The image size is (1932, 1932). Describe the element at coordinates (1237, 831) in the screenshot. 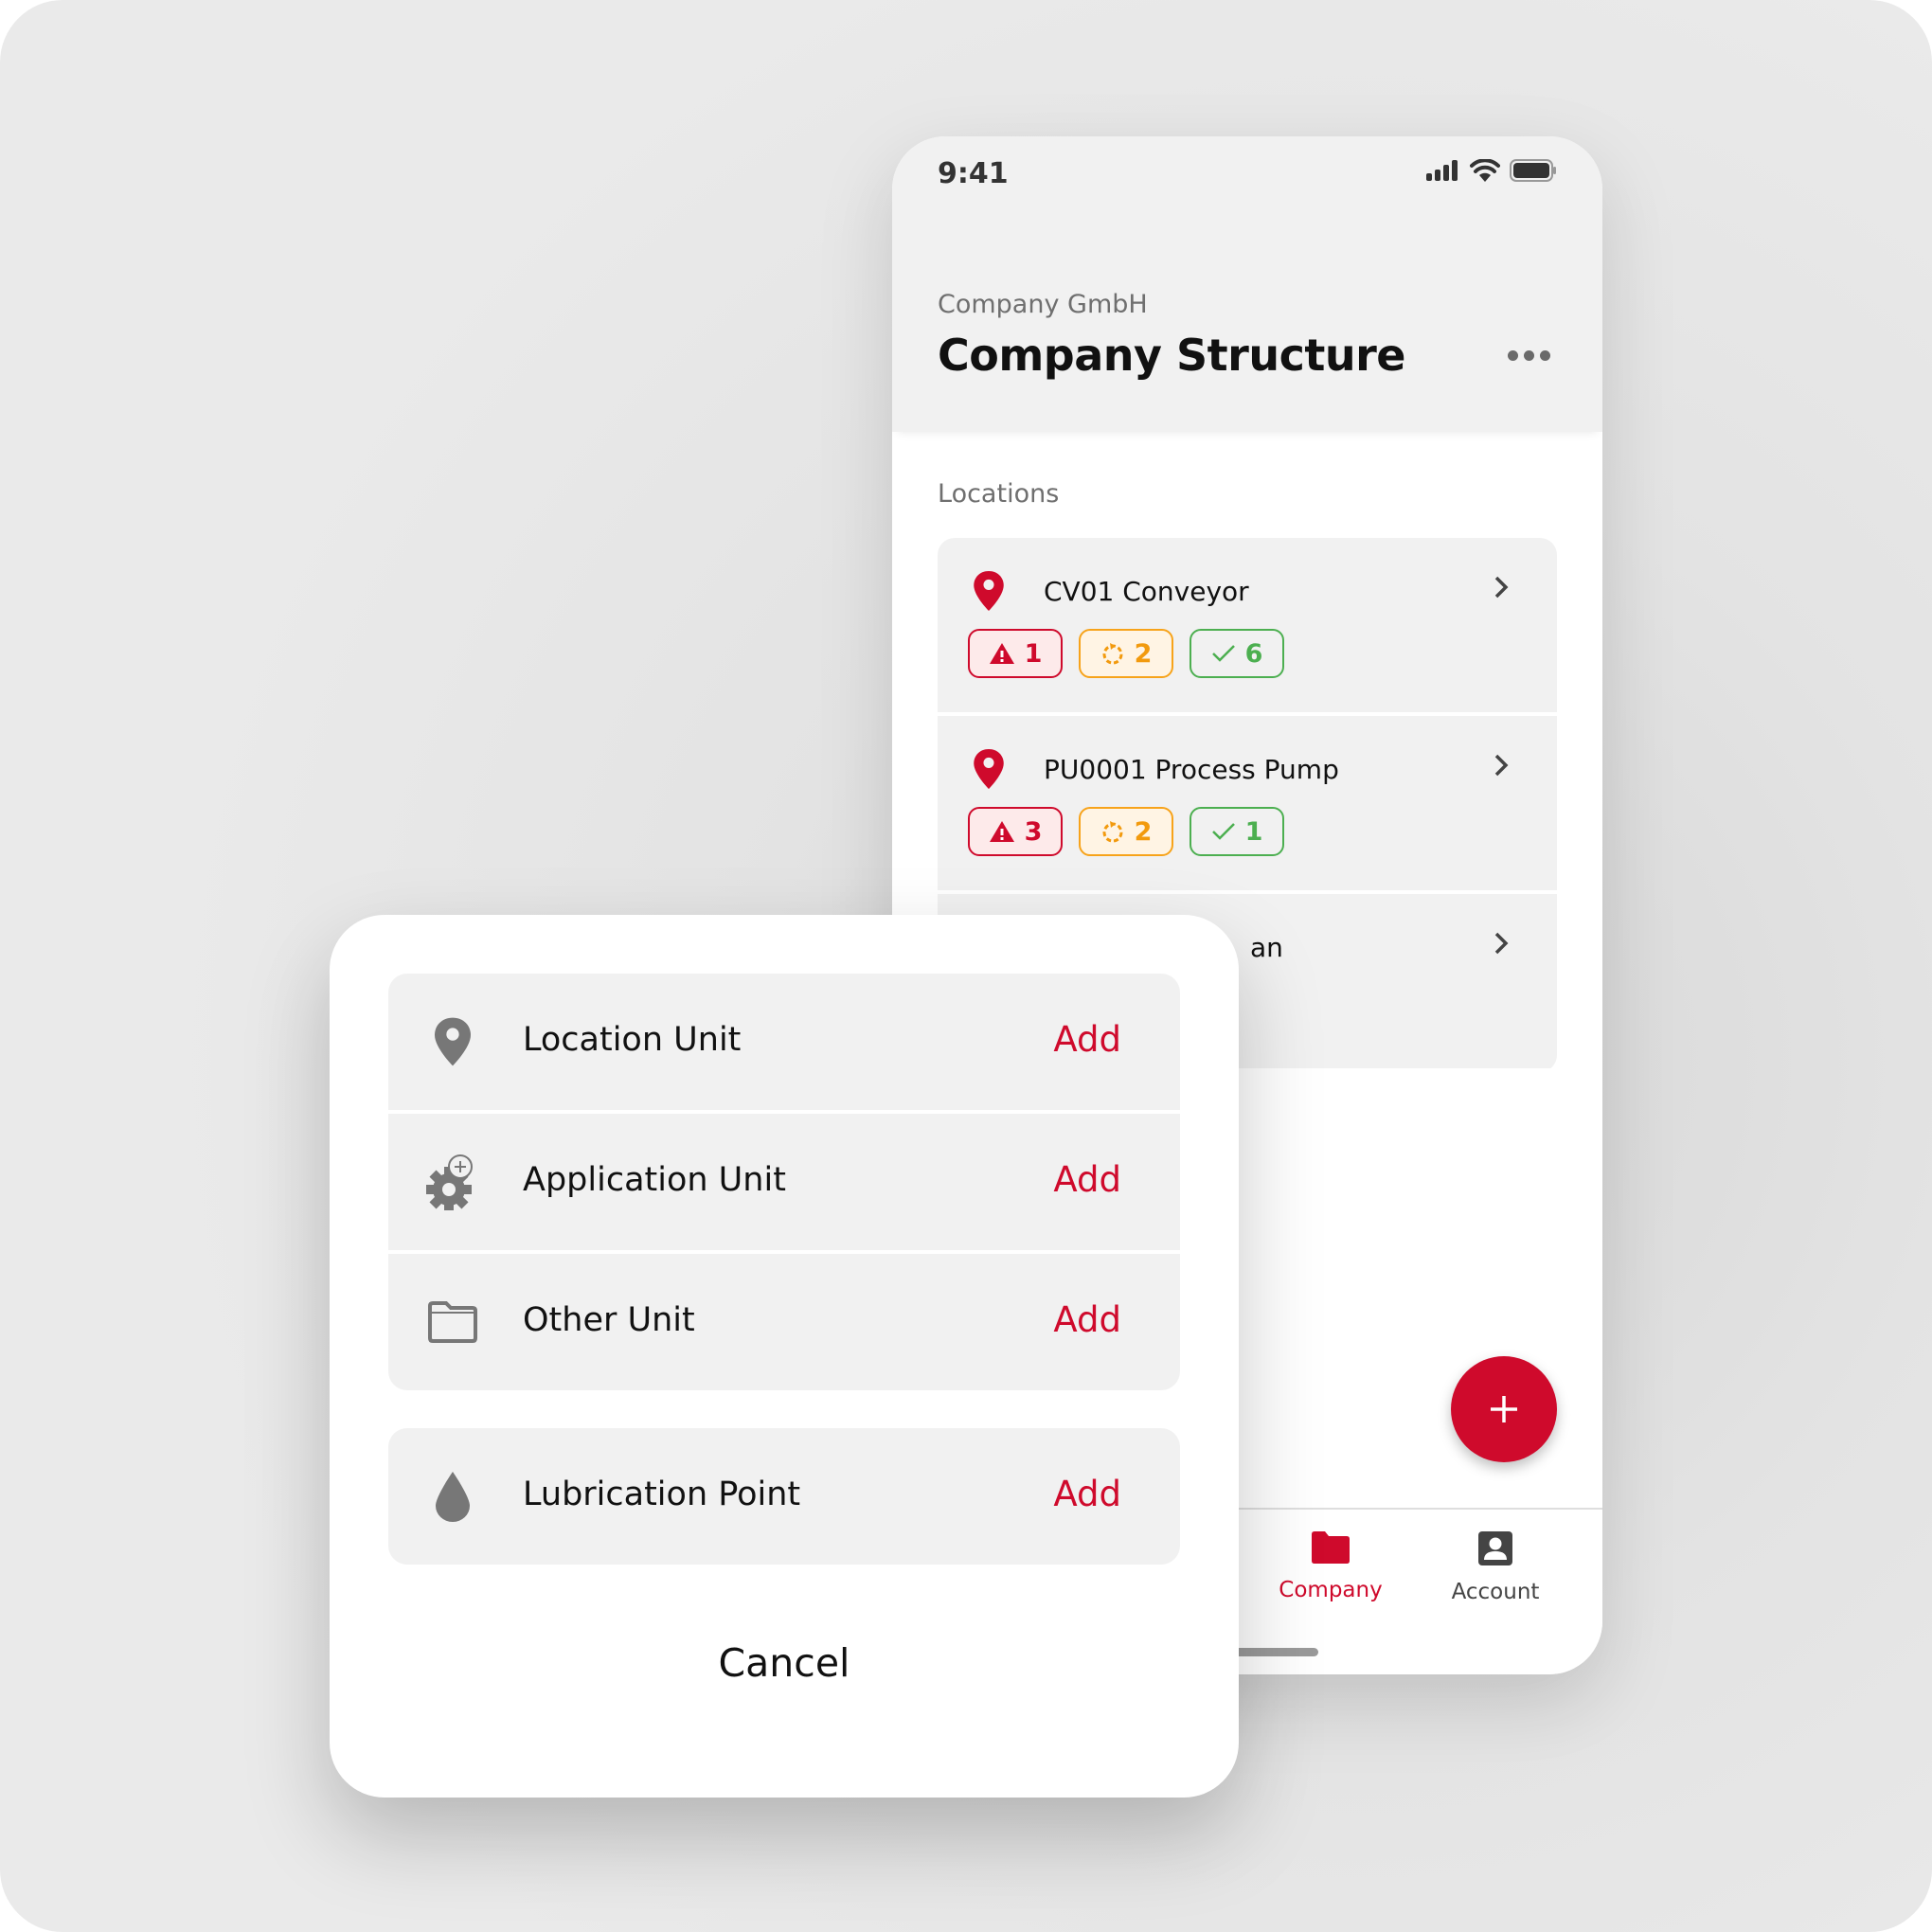

I see `done-badge: 1` at that location.